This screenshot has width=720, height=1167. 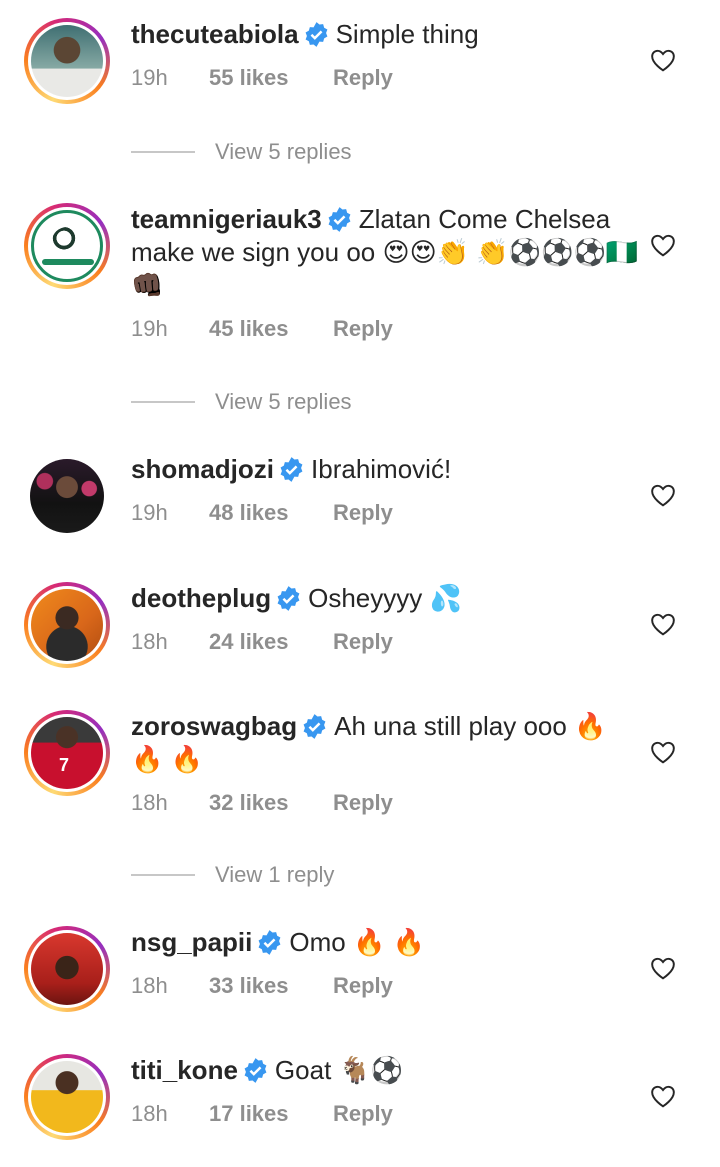 I want to click on avatar-ring, so click(x=67, y=496).